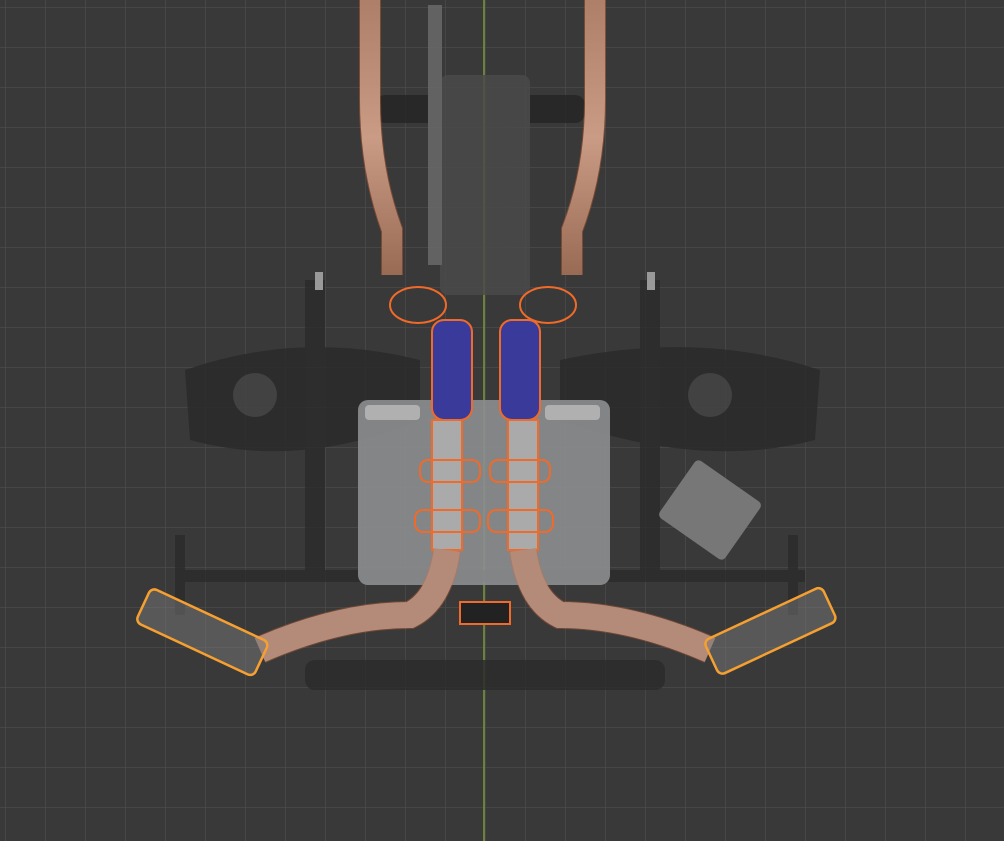 Image resolution: width=1004 pixels, height=841 pixels. Describe the element at coordinates (484, 492) in the screenshot. I see `fuel-tank` at that location.